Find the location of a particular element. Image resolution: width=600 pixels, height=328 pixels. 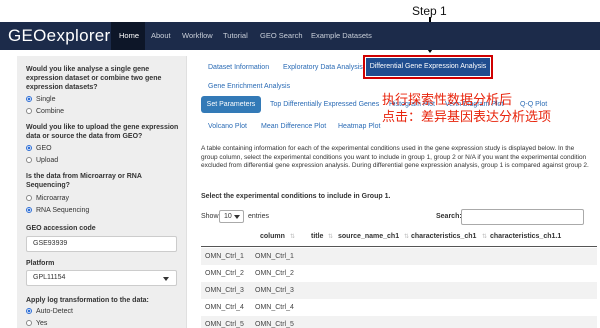

nav-workflow: Workflow is located at coordinates (197, 36).